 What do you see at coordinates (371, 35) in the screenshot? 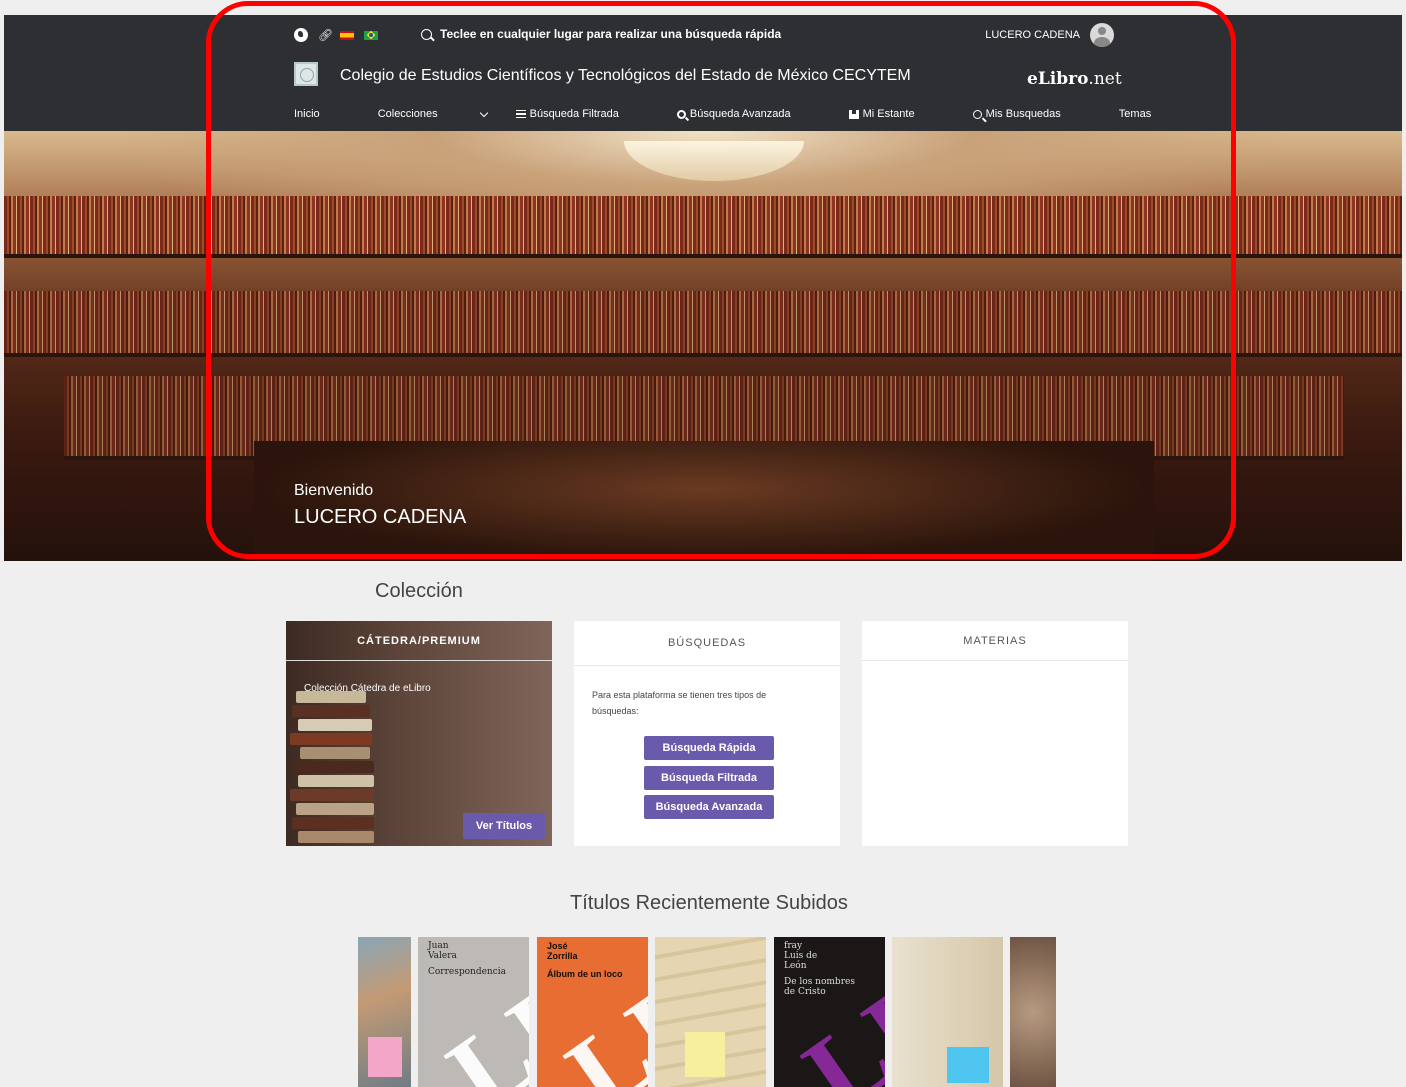
I see `flag-brazil-icon` at bounding box center [371, 35].